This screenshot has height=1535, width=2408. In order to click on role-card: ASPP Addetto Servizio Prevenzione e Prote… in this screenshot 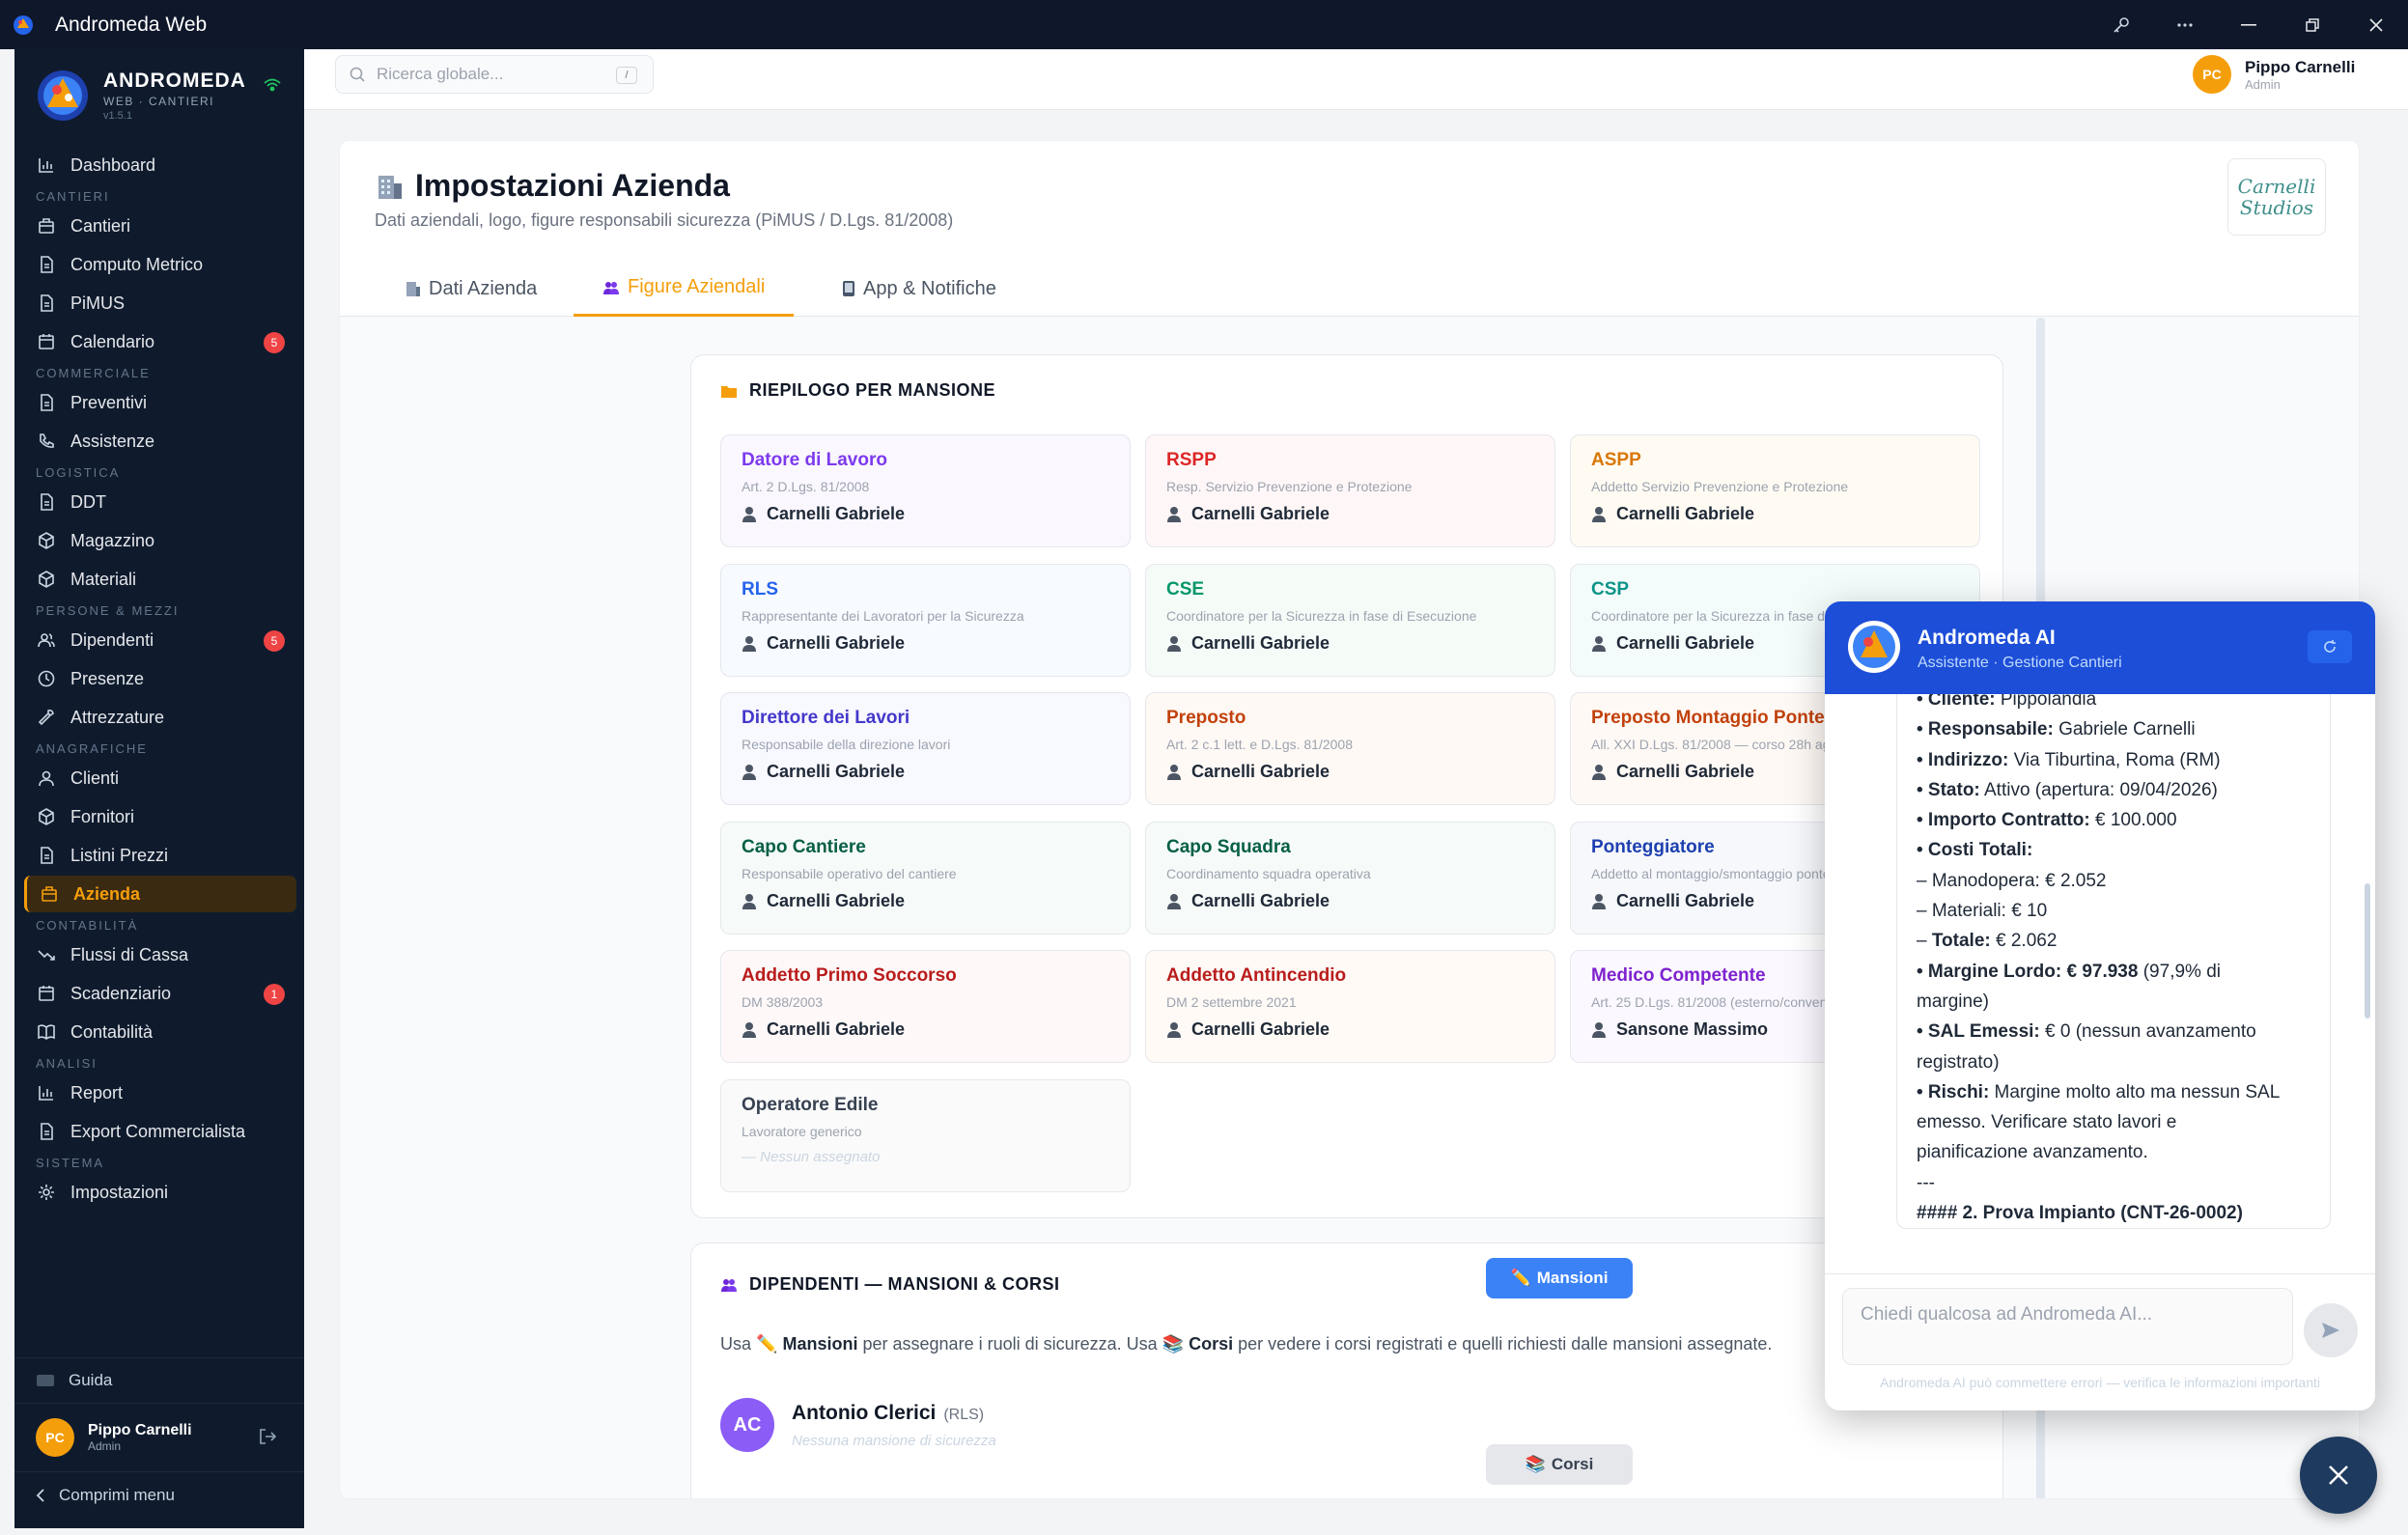, I will do `click(1775, 490)`.